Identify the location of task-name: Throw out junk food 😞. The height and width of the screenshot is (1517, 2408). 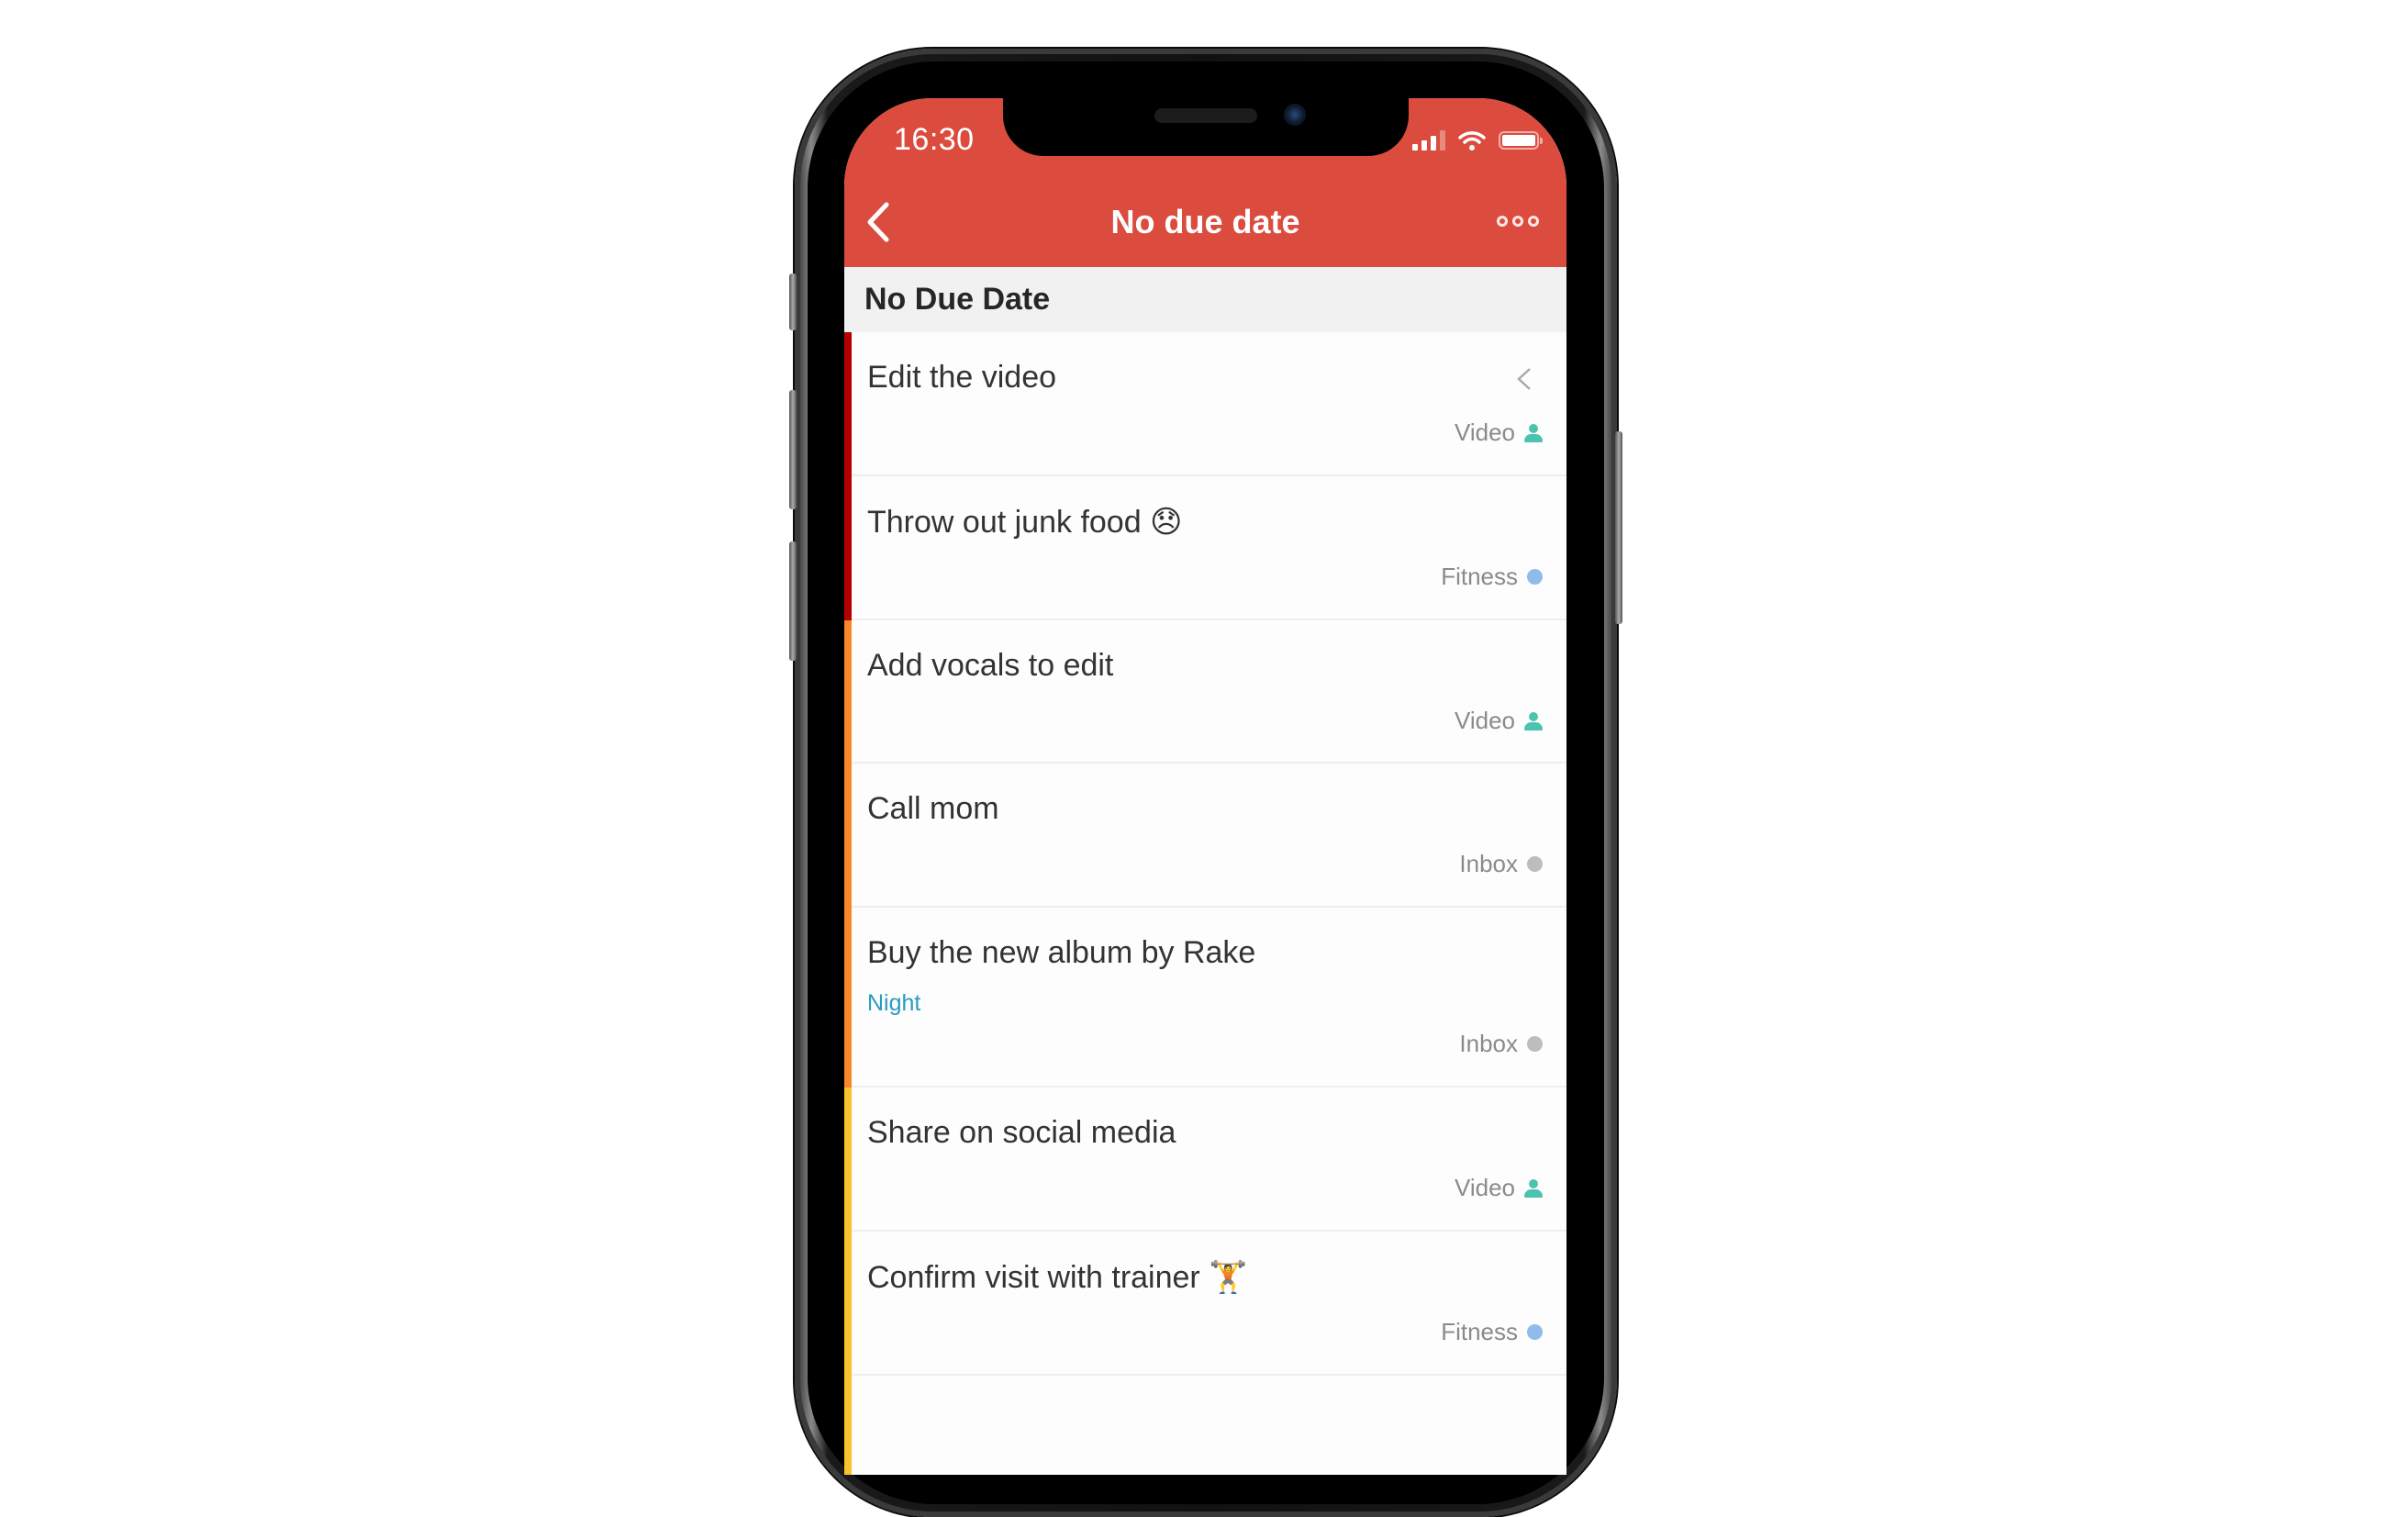
(1025, 522).